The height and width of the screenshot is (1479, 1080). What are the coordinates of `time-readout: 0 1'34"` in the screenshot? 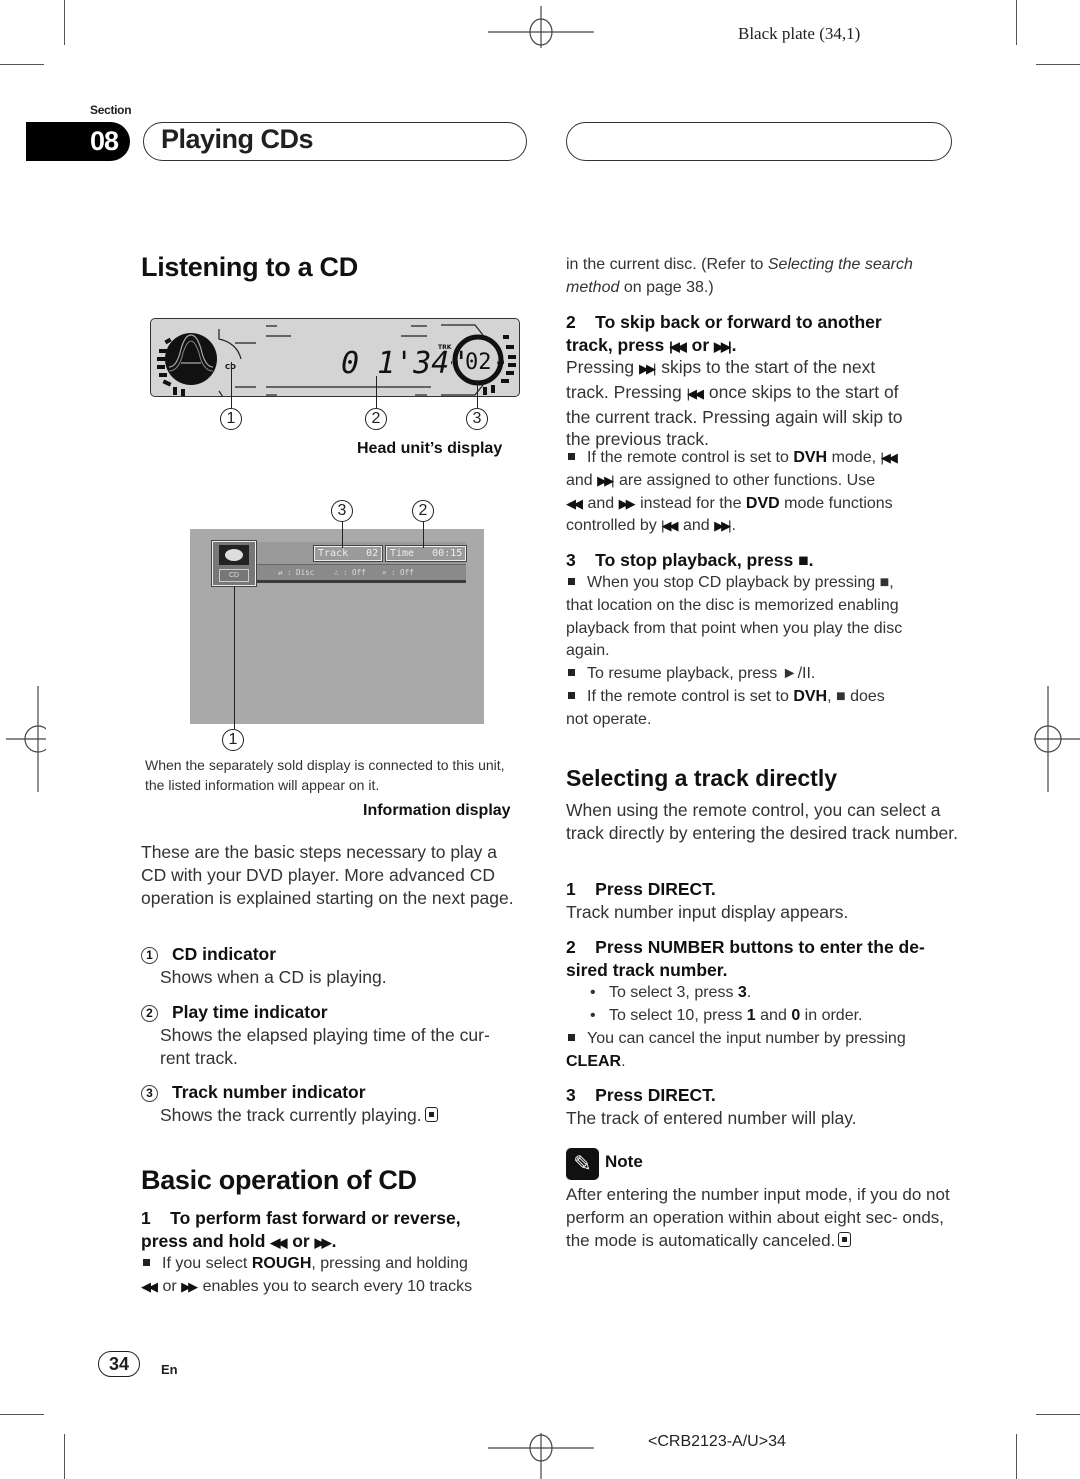 It's located at (404, 363).